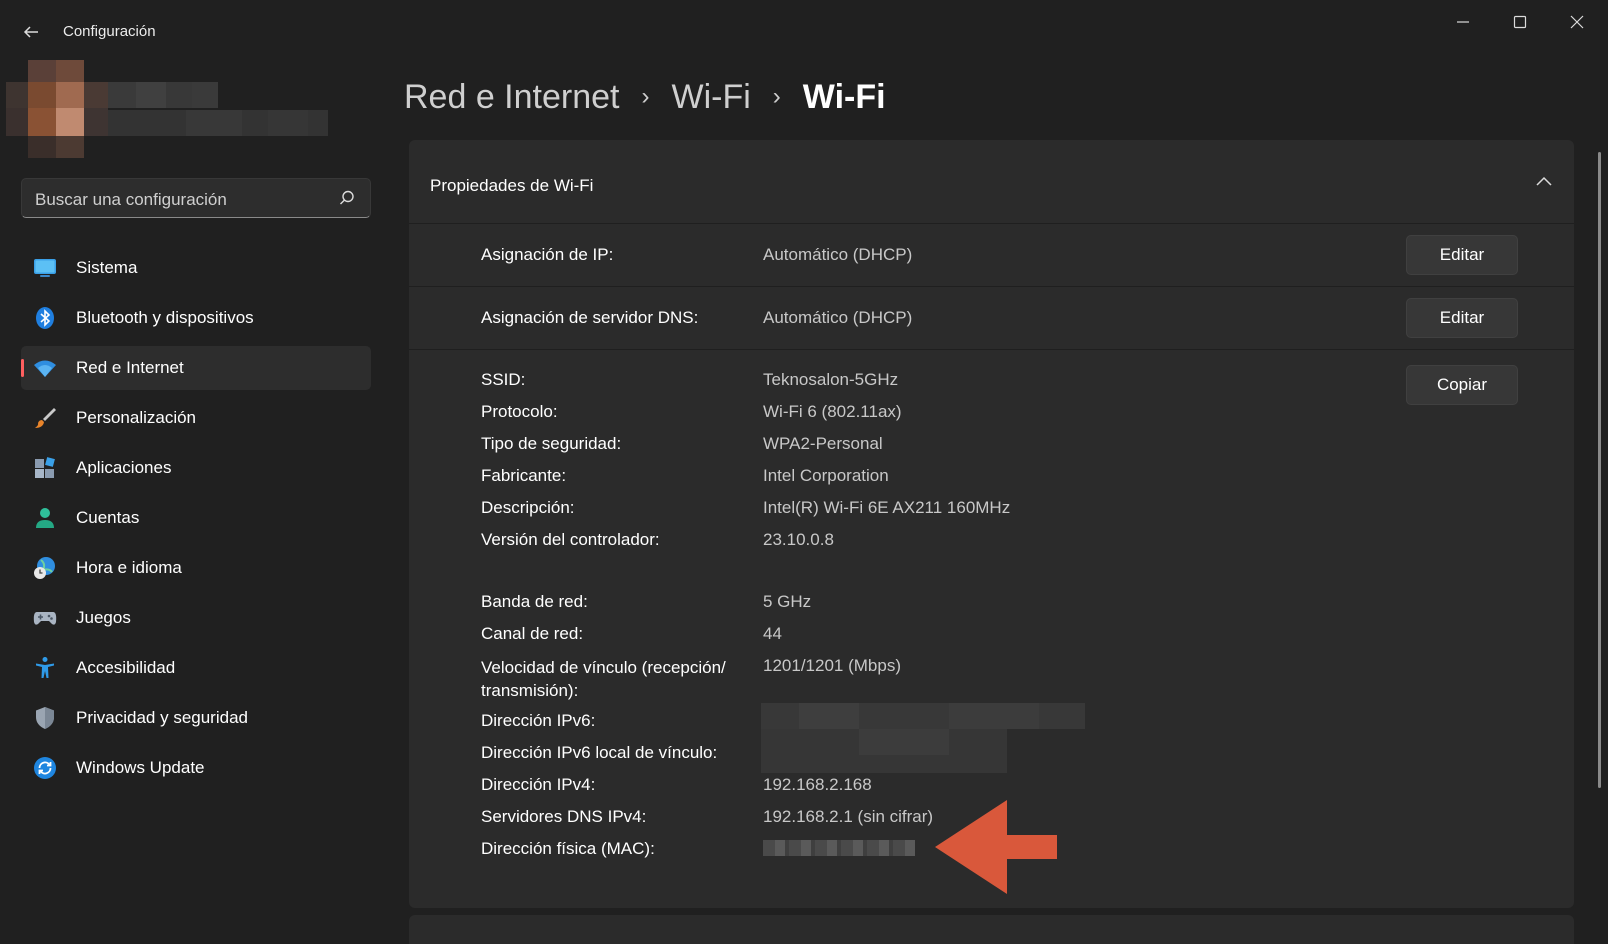 Image resolution: width=1608 pixels, height=944 pixels. What do you see at coordinates (131, 199) in the screenshot?
I see `search-placeholder: Buscar una configuración` at bounding box center [131, 199].